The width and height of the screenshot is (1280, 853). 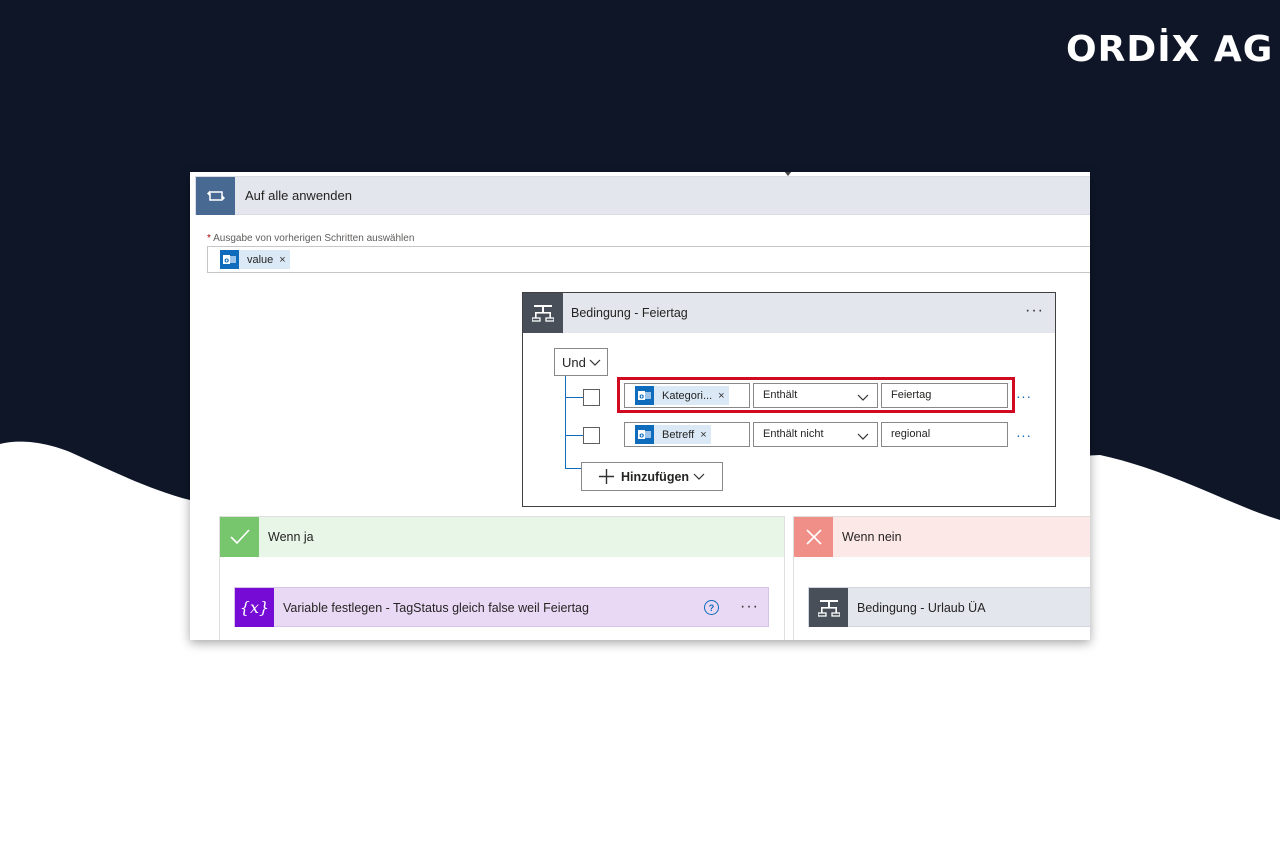 What do you see at coordinates (209, 238) in the screenshot?
I see `required-marker: *` at bounding box center [209, 238].